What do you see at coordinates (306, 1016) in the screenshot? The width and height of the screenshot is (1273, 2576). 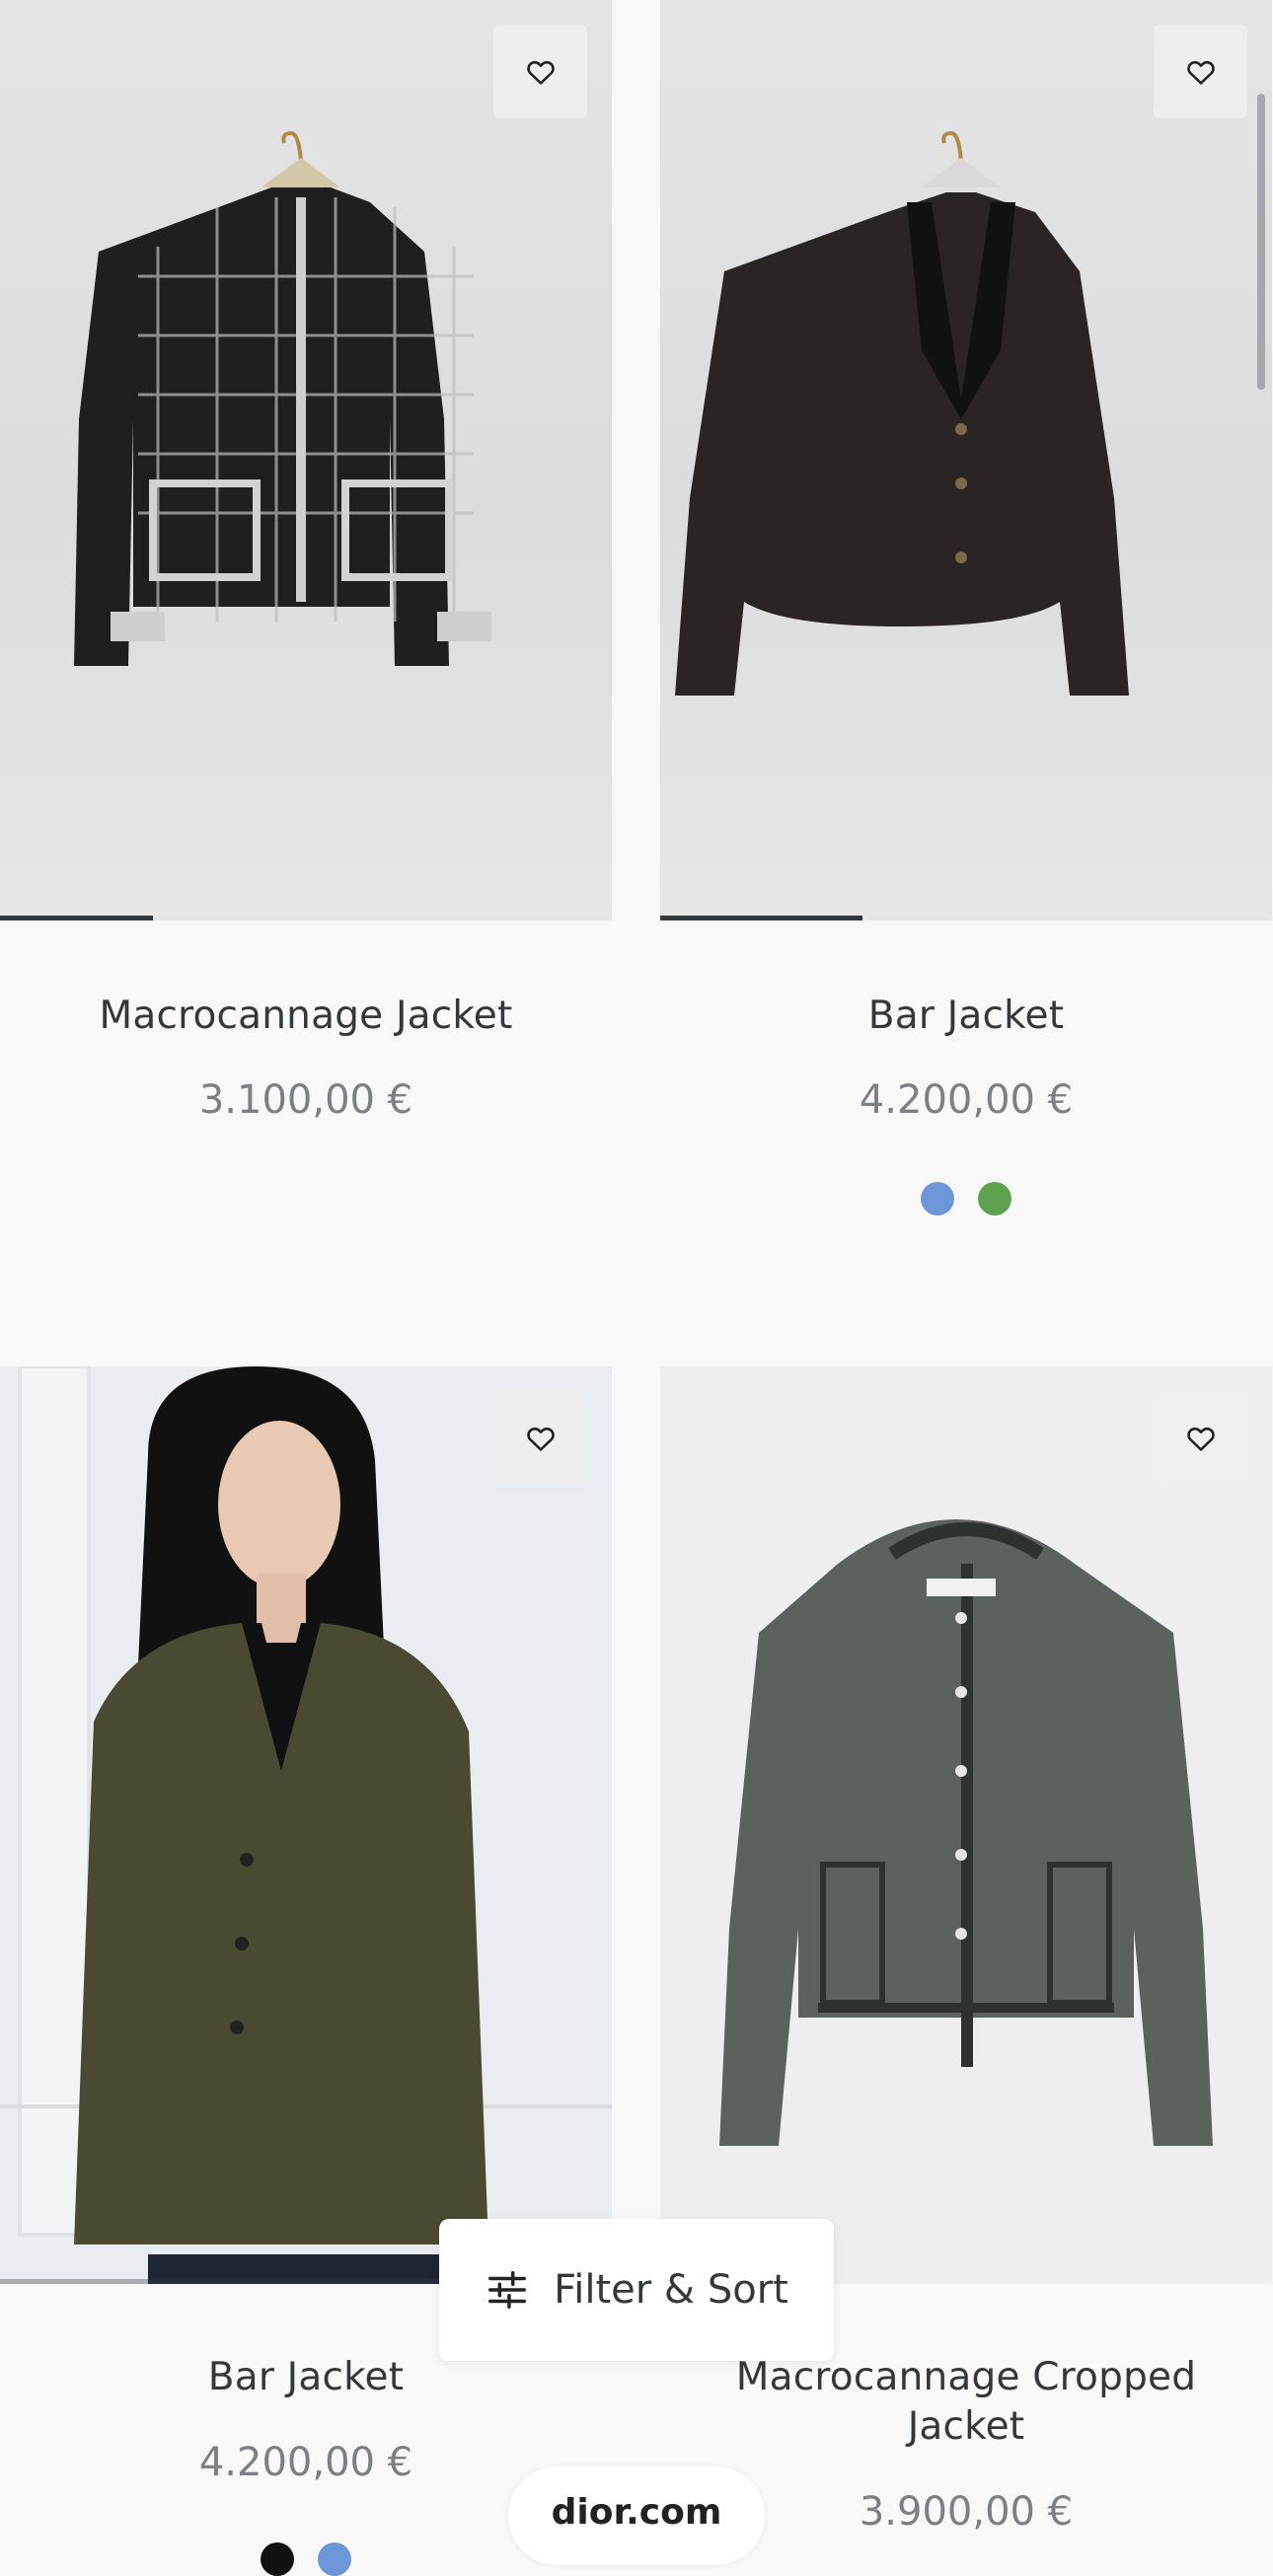 I see `product-name: Macrocannage Jacket` at bounding box center [306, 1016].